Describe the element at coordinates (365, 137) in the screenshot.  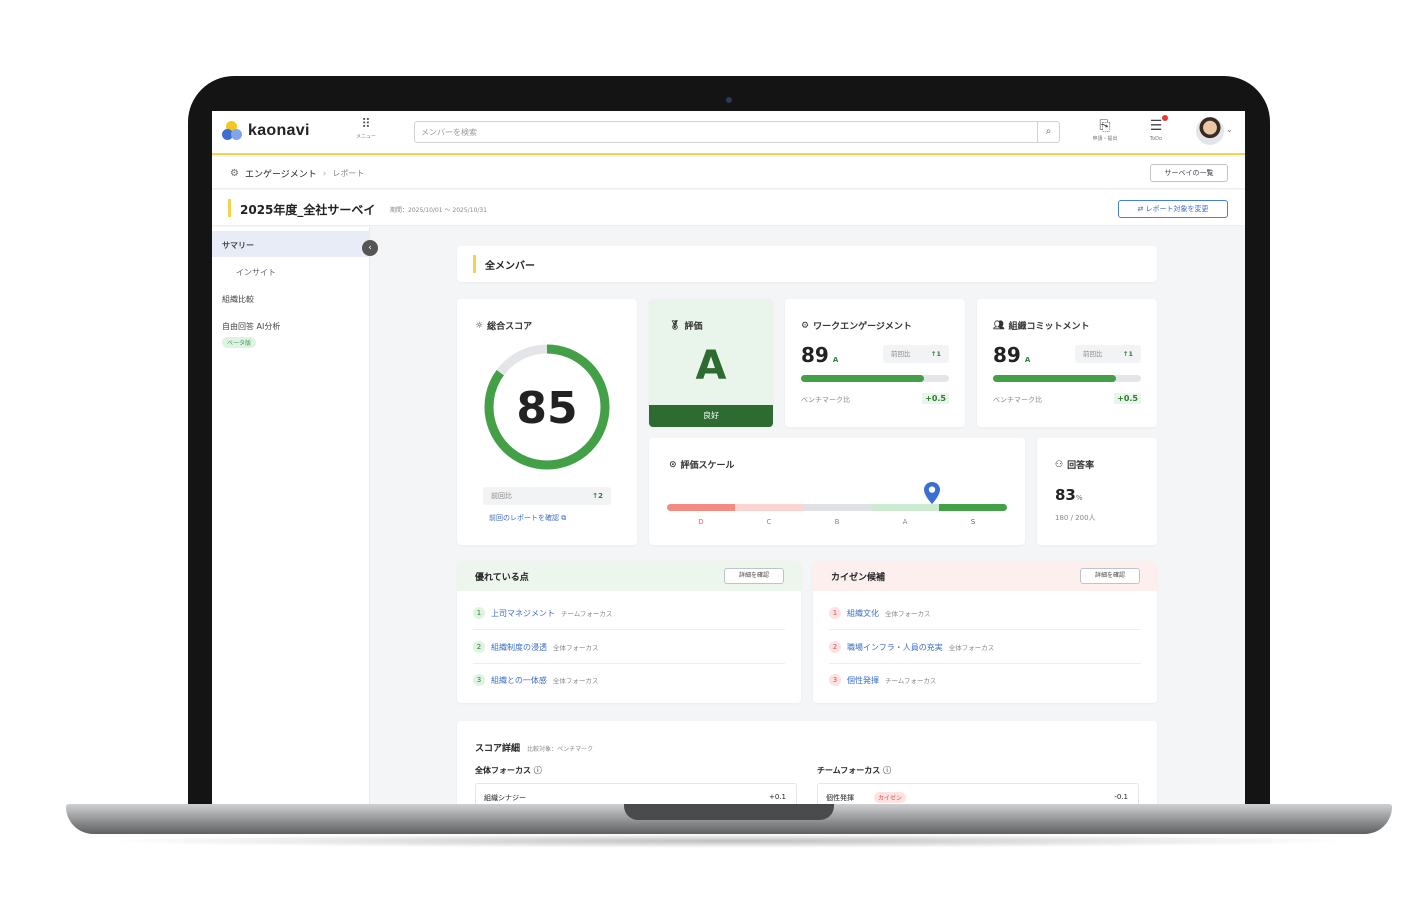
I see `menu-label: メニュー` at that location.